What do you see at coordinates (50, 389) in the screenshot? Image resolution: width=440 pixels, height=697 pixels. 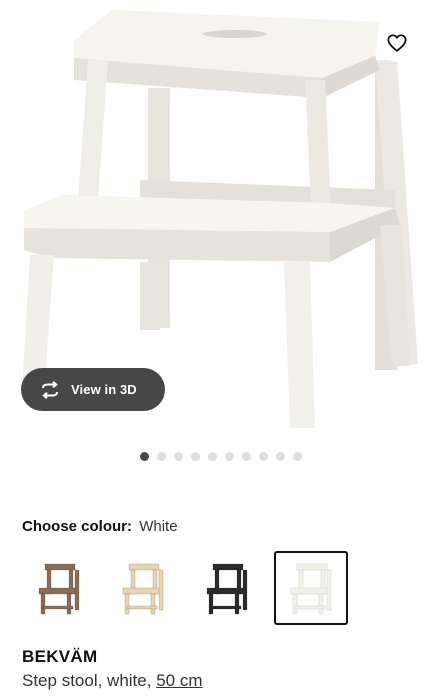 I see `rotate-3d-icon` at bounding box center [50, 389].